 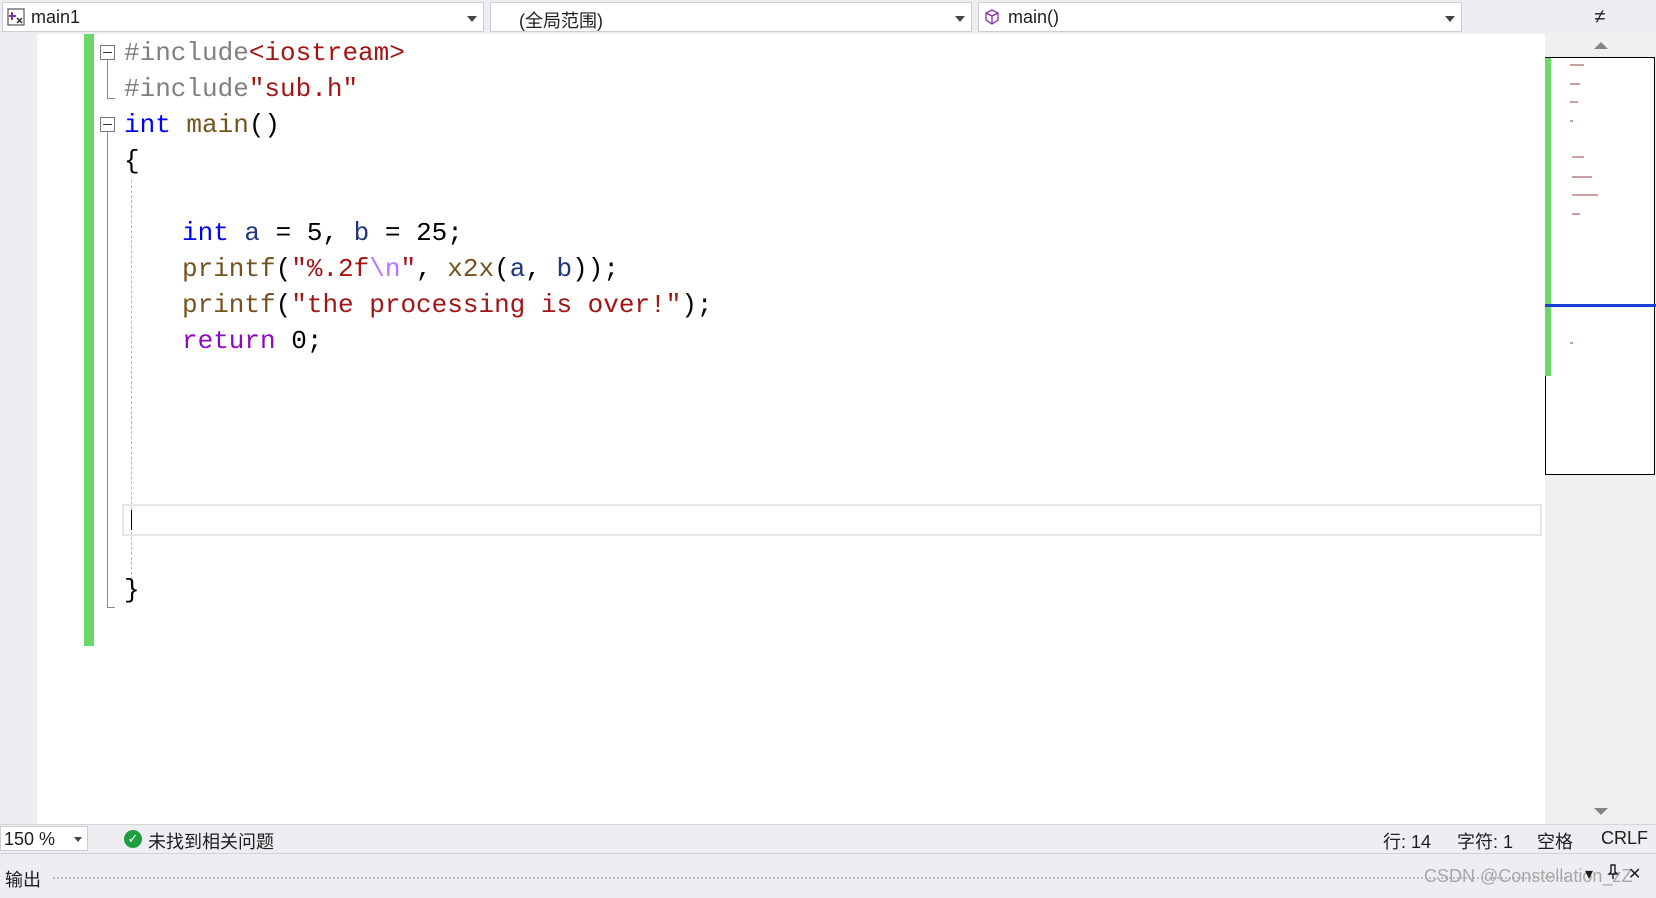 I want to click on char-indicator: 字符: 1, so click(x=1485, y=841).